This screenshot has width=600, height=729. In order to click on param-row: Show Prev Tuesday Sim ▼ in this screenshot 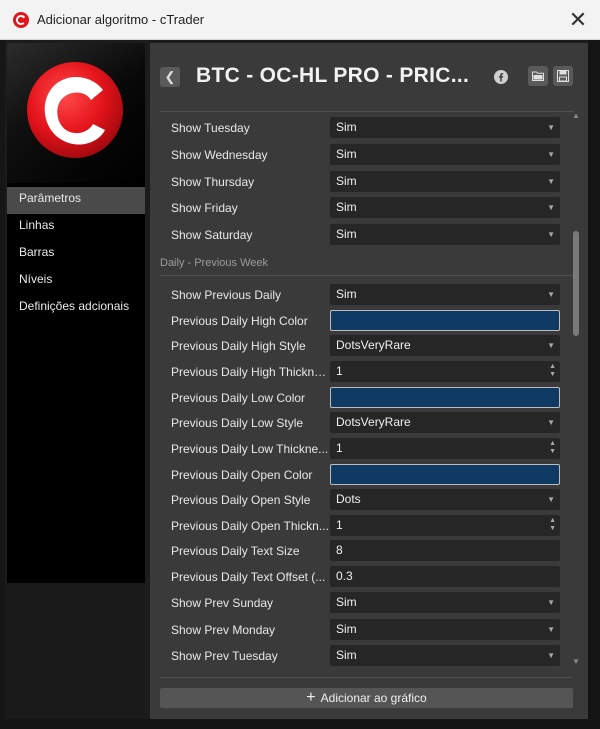, I will do `click(360, 655)`.